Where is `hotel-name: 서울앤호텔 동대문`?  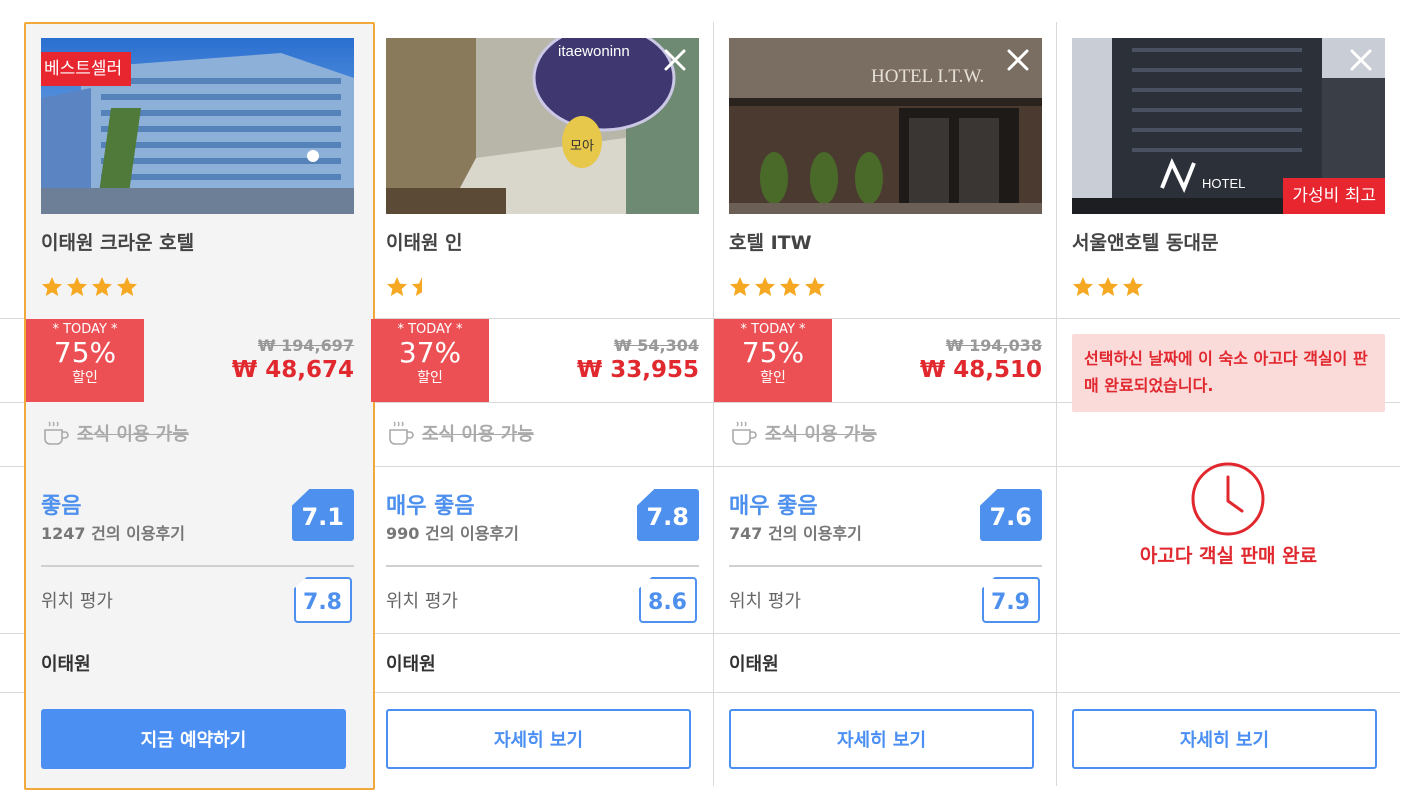
hotel-name: 서울앤호텔 동대문 is located at coordinates (1145, 241).